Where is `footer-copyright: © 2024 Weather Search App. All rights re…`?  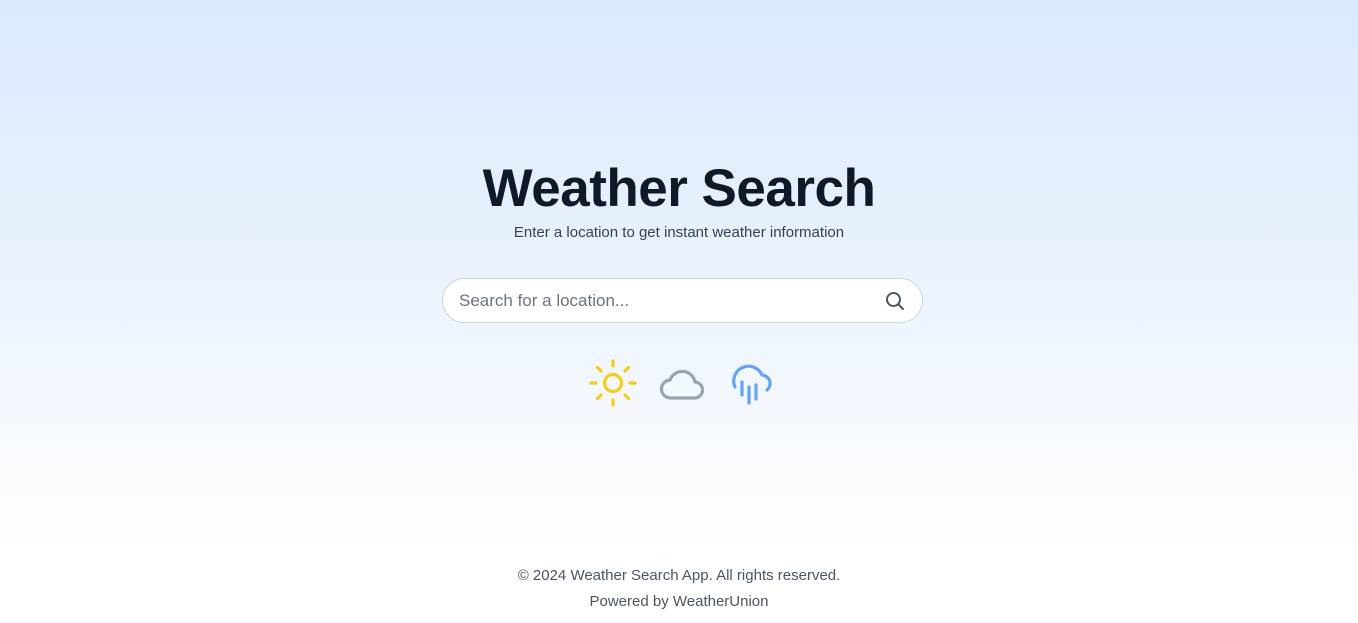 footer-copyright: © 2024 Weather Search App. All rights re… is located at coordinates (679, 575).